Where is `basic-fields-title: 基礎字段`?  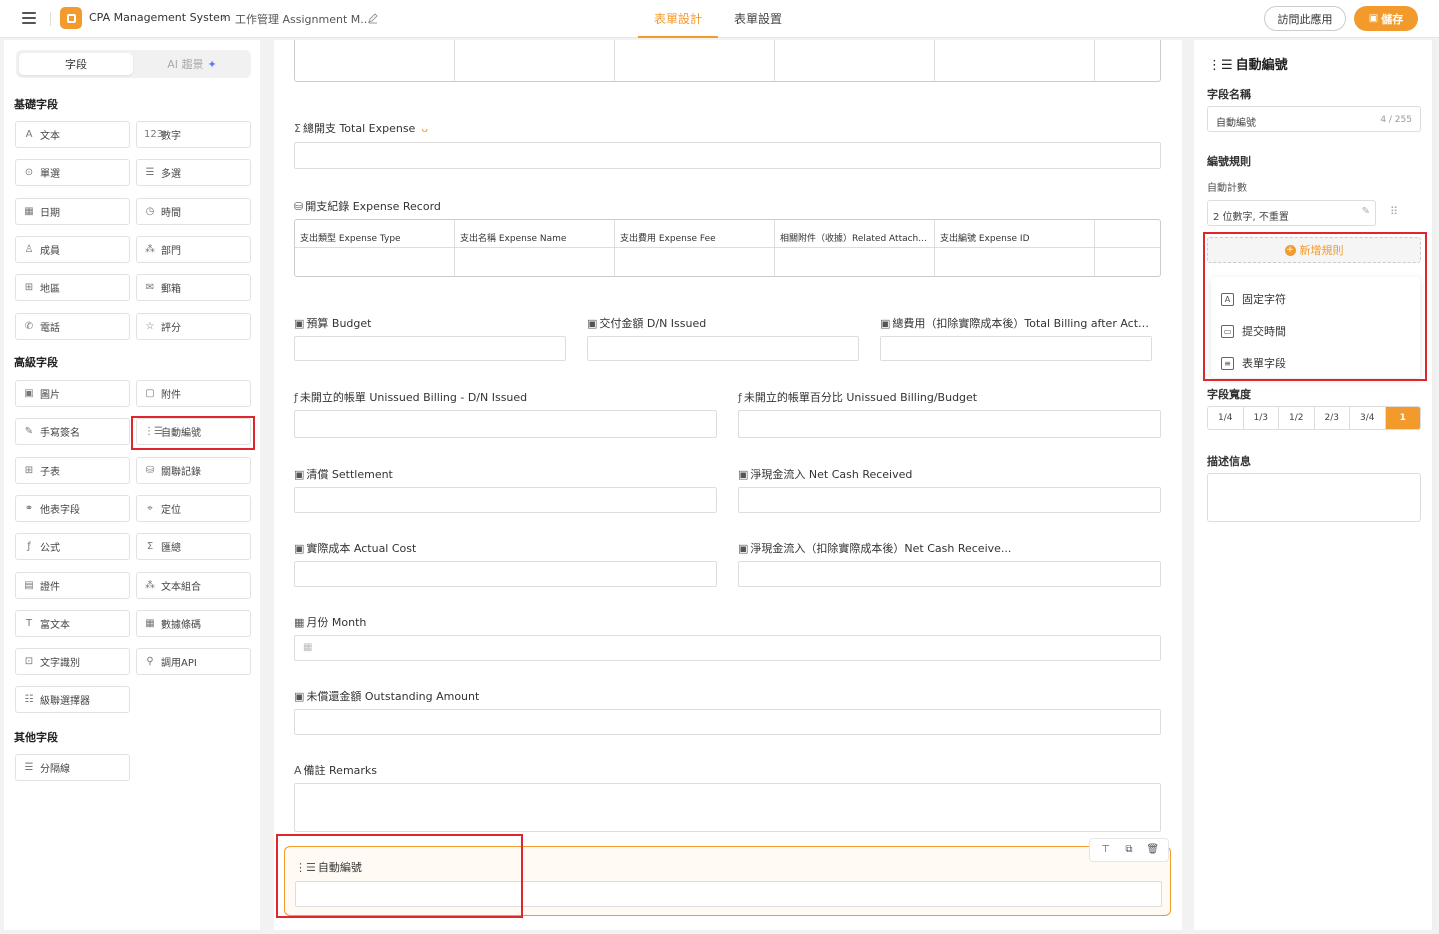
basic-fields-title: 基礎字段 is located at coordinates (36, 104).